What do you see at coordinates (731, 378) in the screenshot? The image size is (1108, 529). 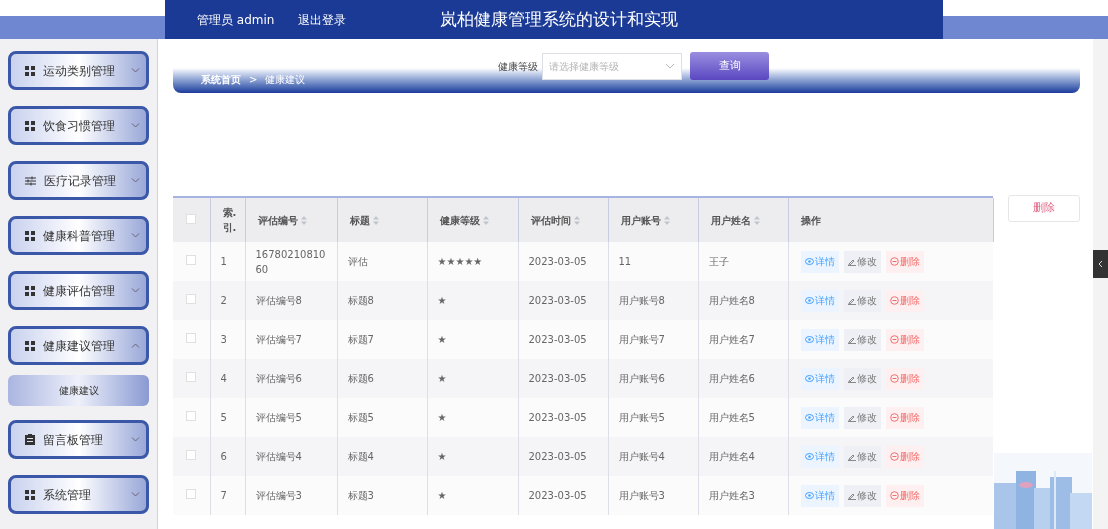 I see `table-cell: 用户姓名6` at bounding box center [731, 378].